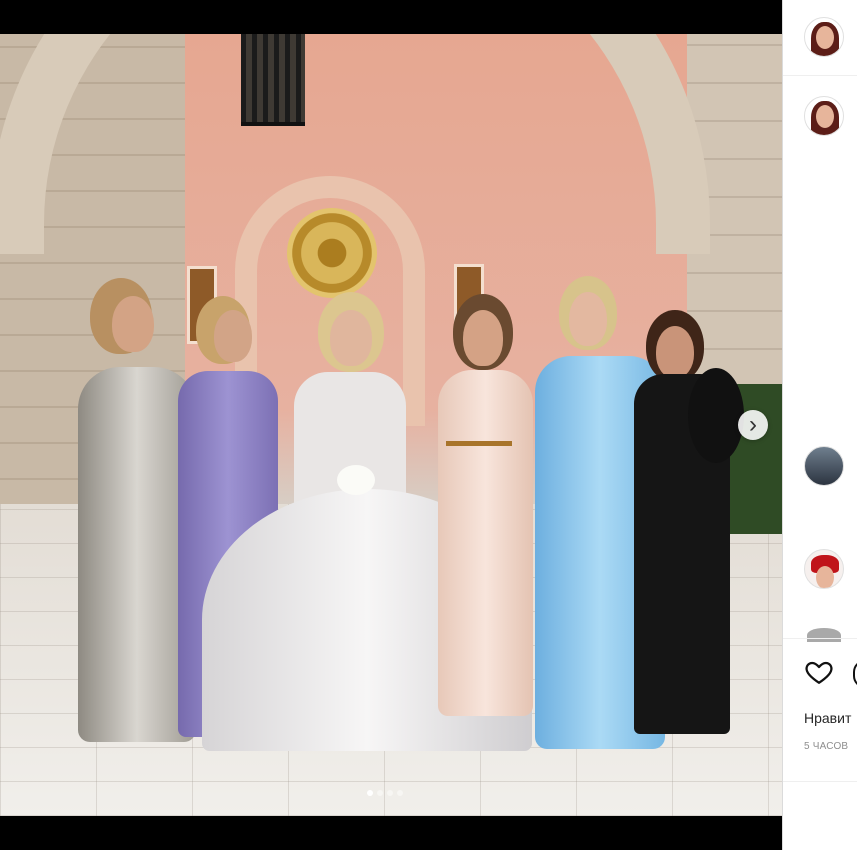 Image resolution: width=857 pixels, height=850 pixels. What do you see at coordinates (385, 793) in the screenshot?
I see `carousel-indicator` at bounding box center [385, 793].